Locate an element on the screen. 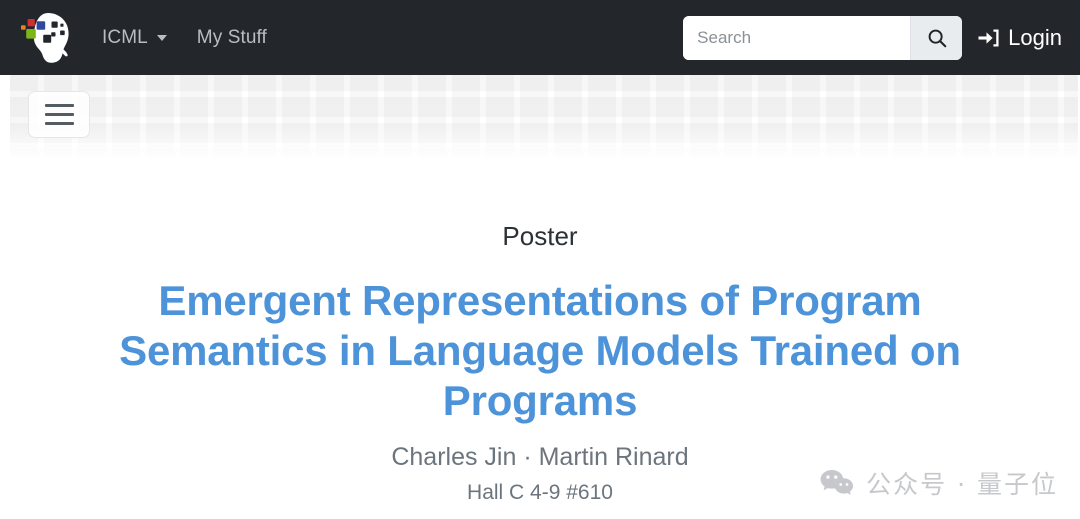 This screenshot has height=519, width=1080. event-type-label: Poster is located at coordinates (540, 236).